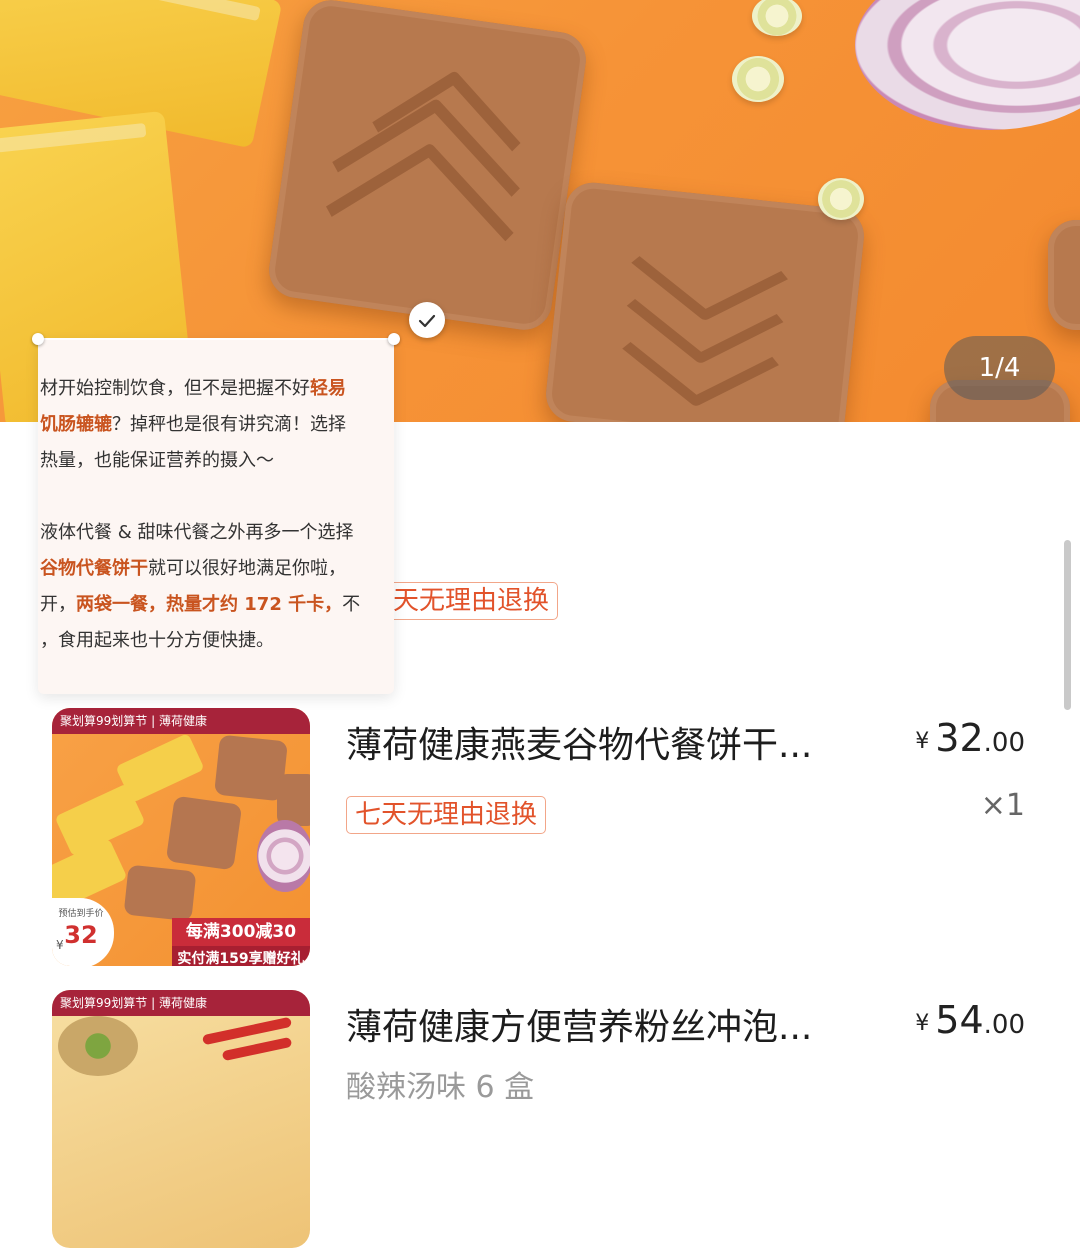  Describe the element at coordinates (257, 1049) in the screenshot. I see `chili-image` at that location.